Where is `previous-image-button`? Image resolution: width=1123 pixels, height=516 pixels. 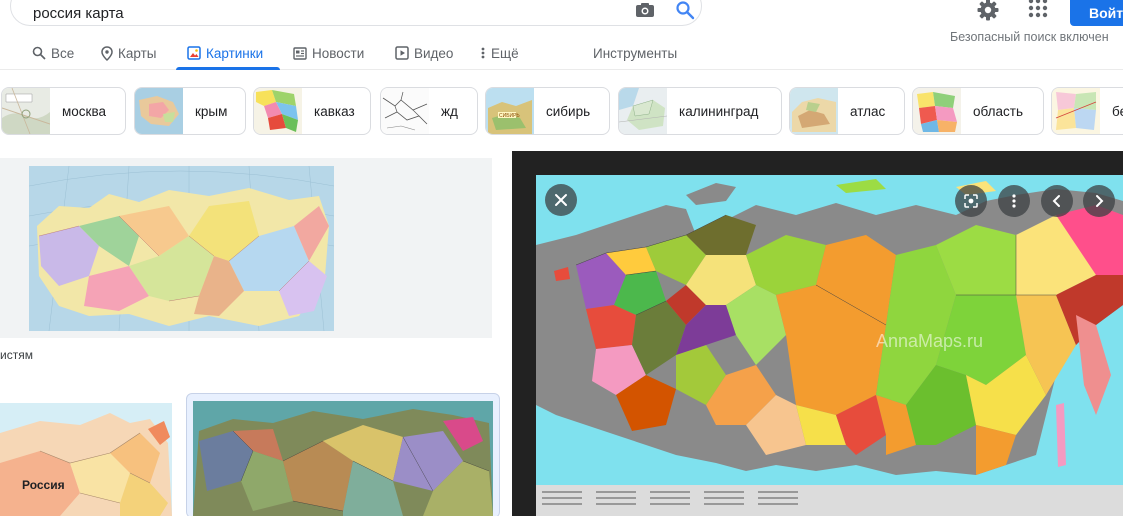
previous-image-button is located at coordinates (1057, 201).